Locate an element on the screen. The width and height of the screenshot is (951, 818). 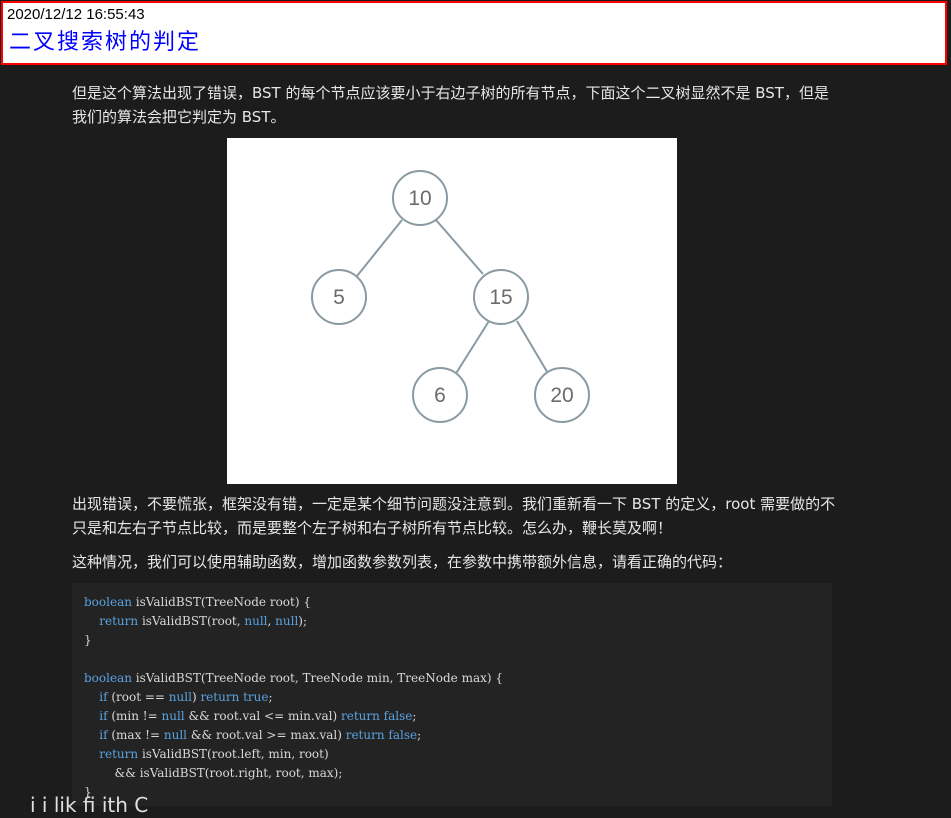
code-text: && root.val <= min.val) is located at coordinates (262, 716).